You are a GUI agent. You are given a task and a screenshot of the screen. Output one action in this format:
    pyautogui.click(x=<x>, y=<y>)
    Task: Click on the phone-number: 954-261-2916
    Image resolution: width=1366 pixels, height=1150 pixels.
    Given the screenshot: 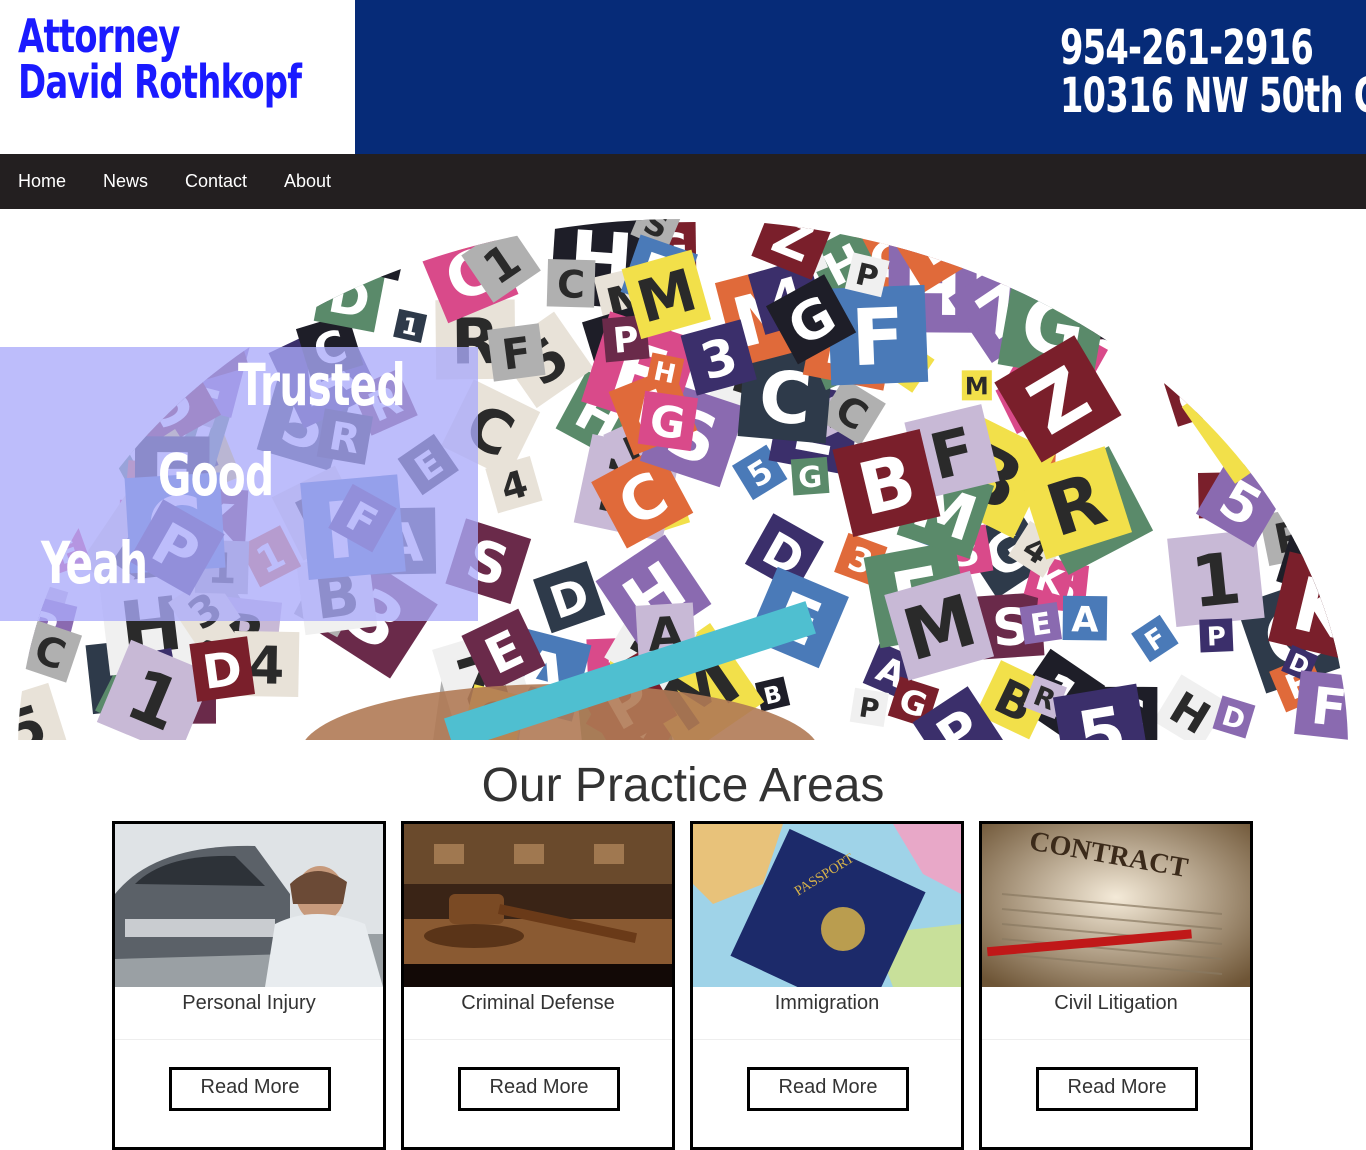 What is the action you would take?
    pyautogui.click(x=1187, y=48)
    